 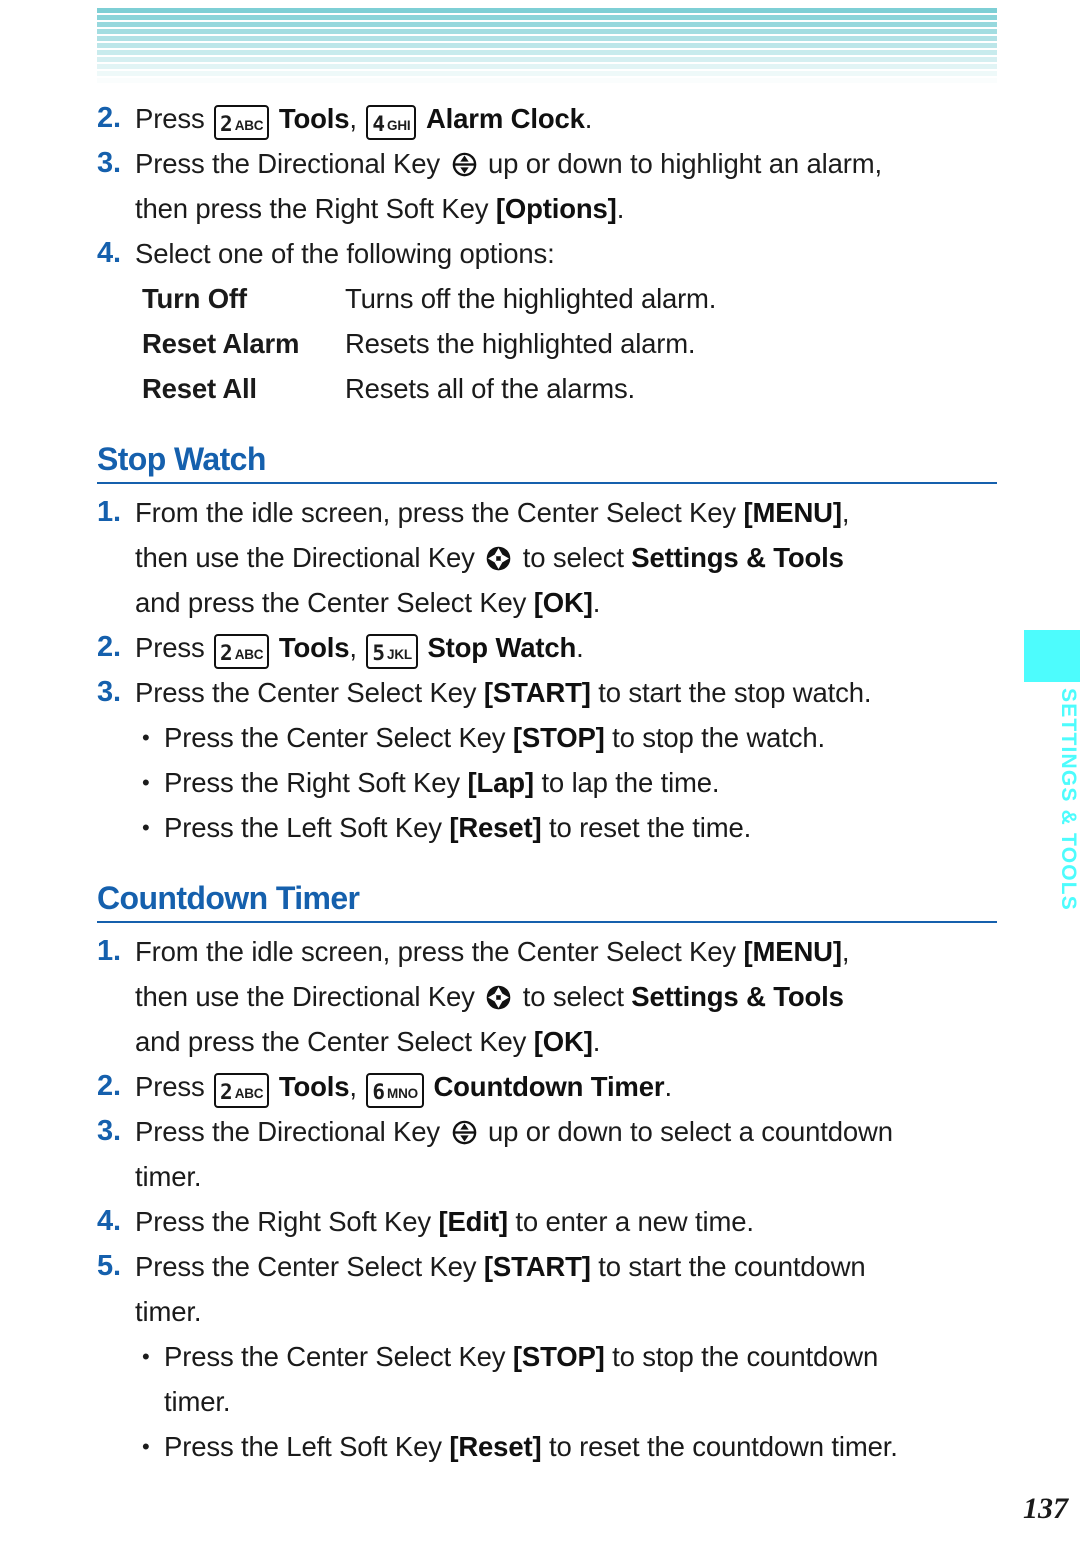 What do you see at coordinates (572, 388) in the screenshot?
I see `option-row-reset-all: Reset All Resets all of the alarms.` at bounding box center [572, 388].